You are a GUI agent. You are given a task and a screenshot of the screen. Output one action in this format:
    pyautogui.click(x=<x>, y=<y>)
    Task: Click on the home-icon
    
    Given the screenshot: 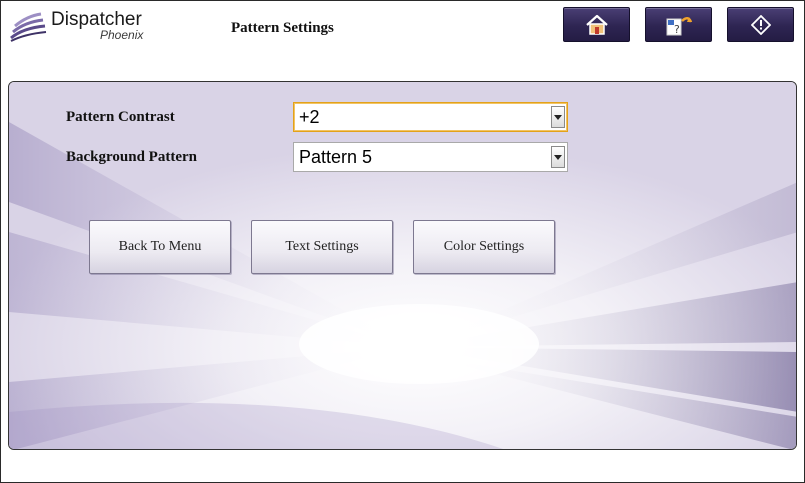 What is the action you would take?
    pyautogui.click(x=596, y=24)
    